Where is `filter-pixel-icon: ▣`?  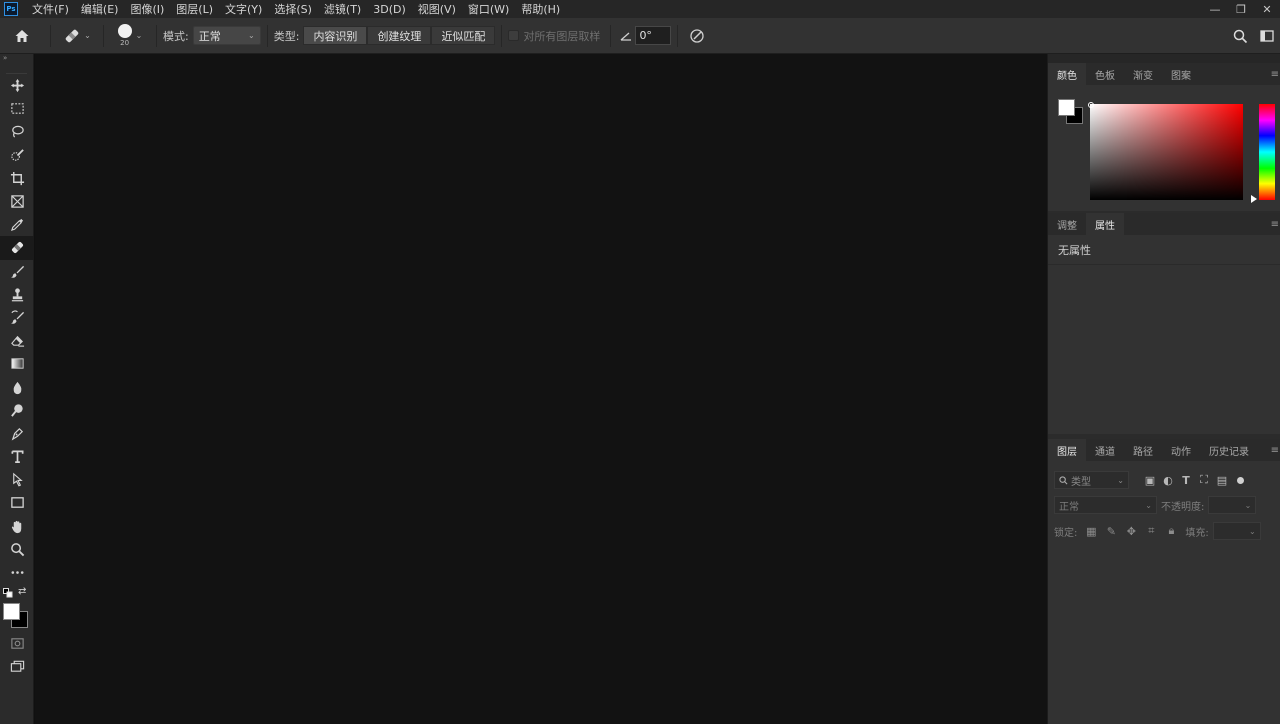
filter-pixel-icon: ▣ is located at coordinates (1150, 480).